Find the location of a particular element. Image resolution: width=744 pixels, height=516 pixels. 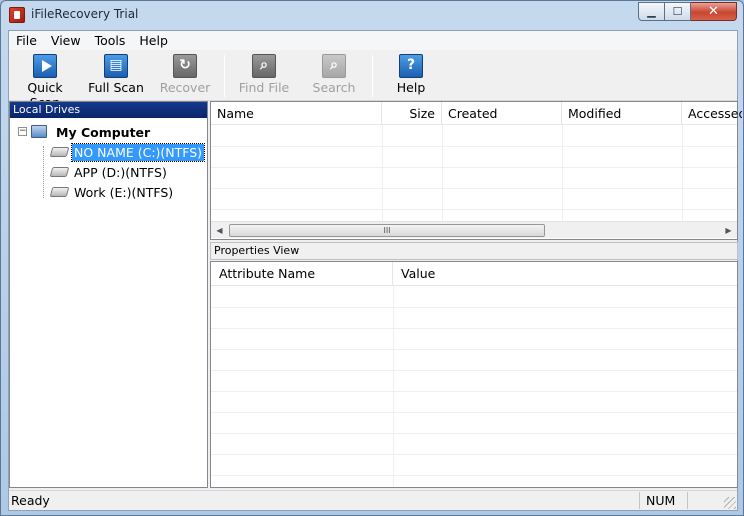

scan-icon: ▤ is located at coordinates (116, 66).